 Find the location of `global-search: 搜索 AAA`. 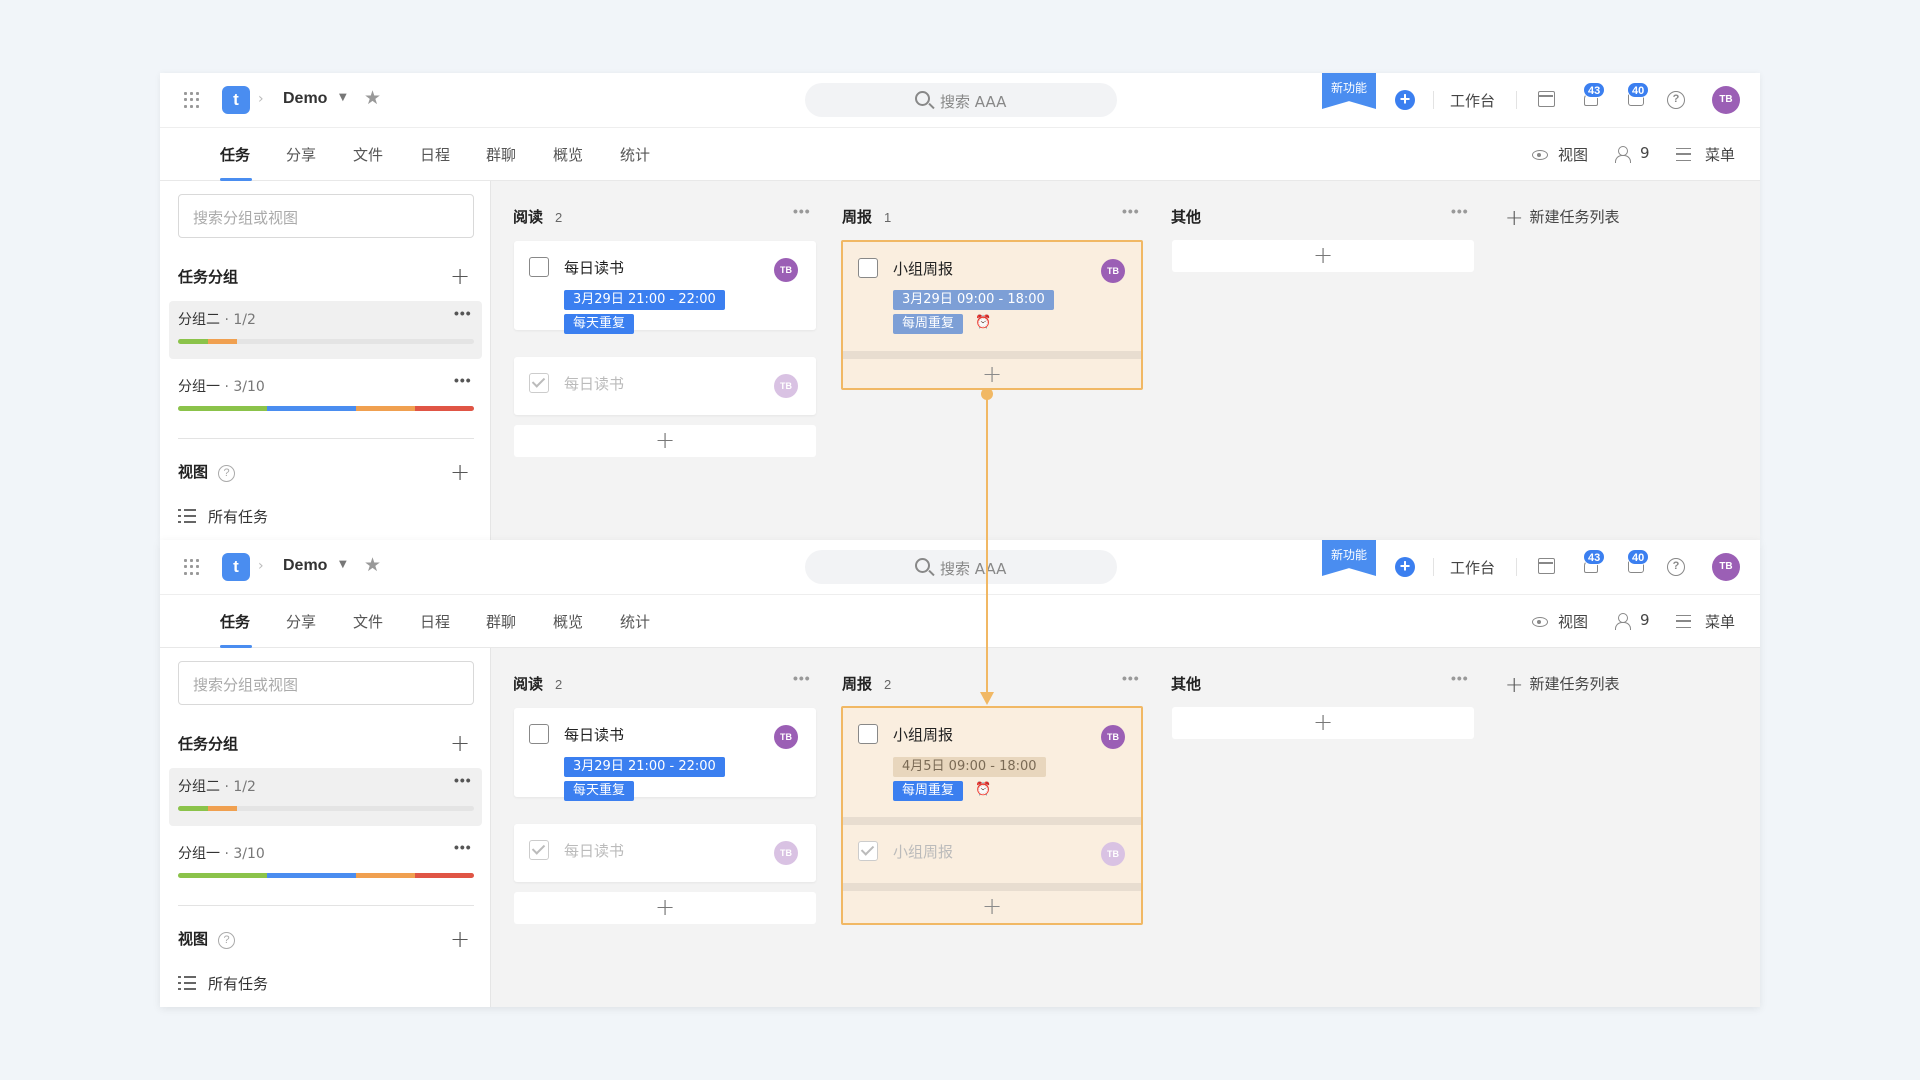

global-search: 搜索 AAA is located at coordinates (961, 567).